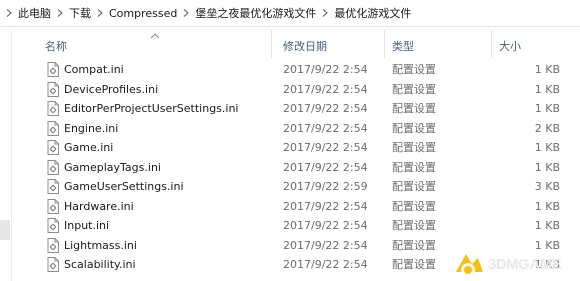 The height and width of the screenshot is (281, 580). I want to click on file-name: Engine.ini, so click(91, 129).